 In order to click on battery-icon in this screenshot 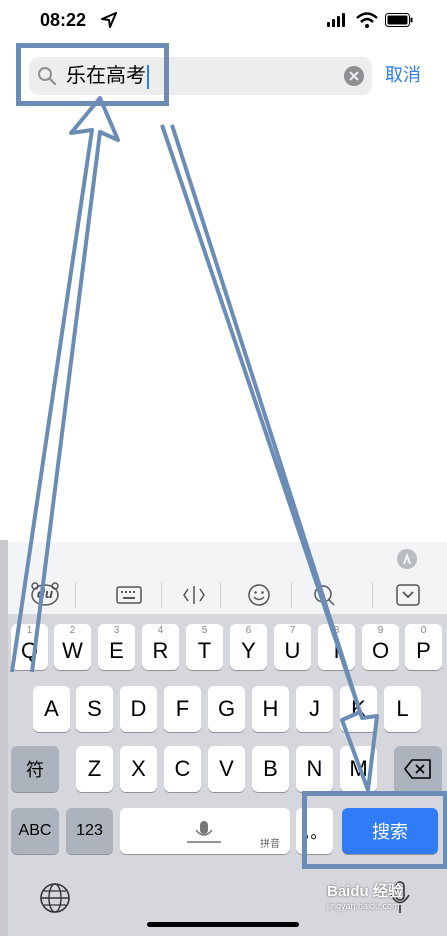, I will do `click(399, 20)`.